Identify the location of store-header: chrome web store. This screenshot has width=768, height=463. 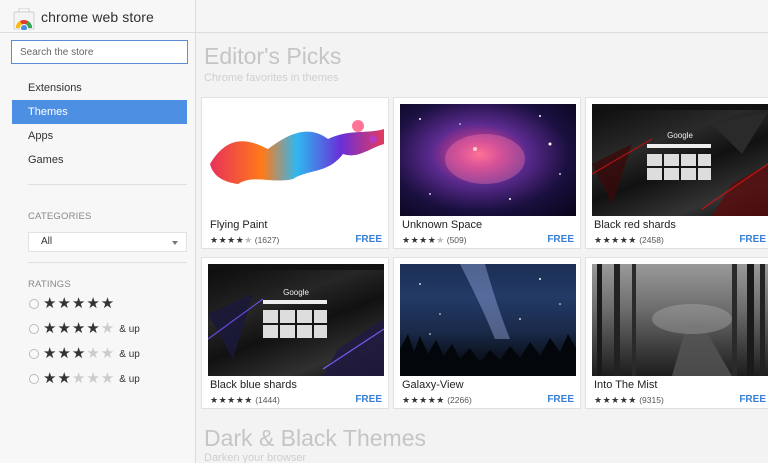
(98, 16).